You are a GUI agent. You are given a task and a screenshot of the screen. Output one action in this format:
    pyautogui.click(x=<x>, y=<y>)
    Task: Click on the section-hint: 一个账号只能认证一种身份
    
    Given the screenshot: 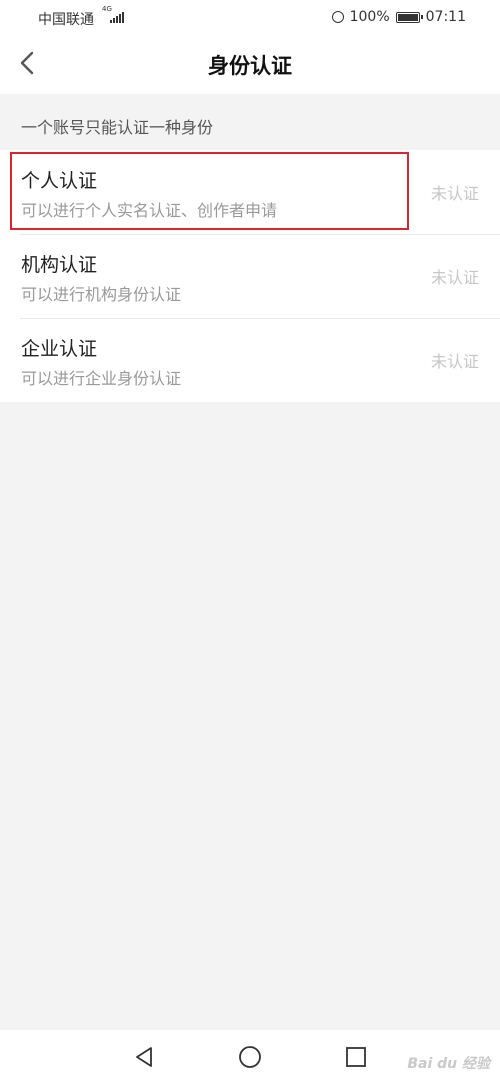 What is the action you would take?
    pyautogui.click(x=117, y=127)
    